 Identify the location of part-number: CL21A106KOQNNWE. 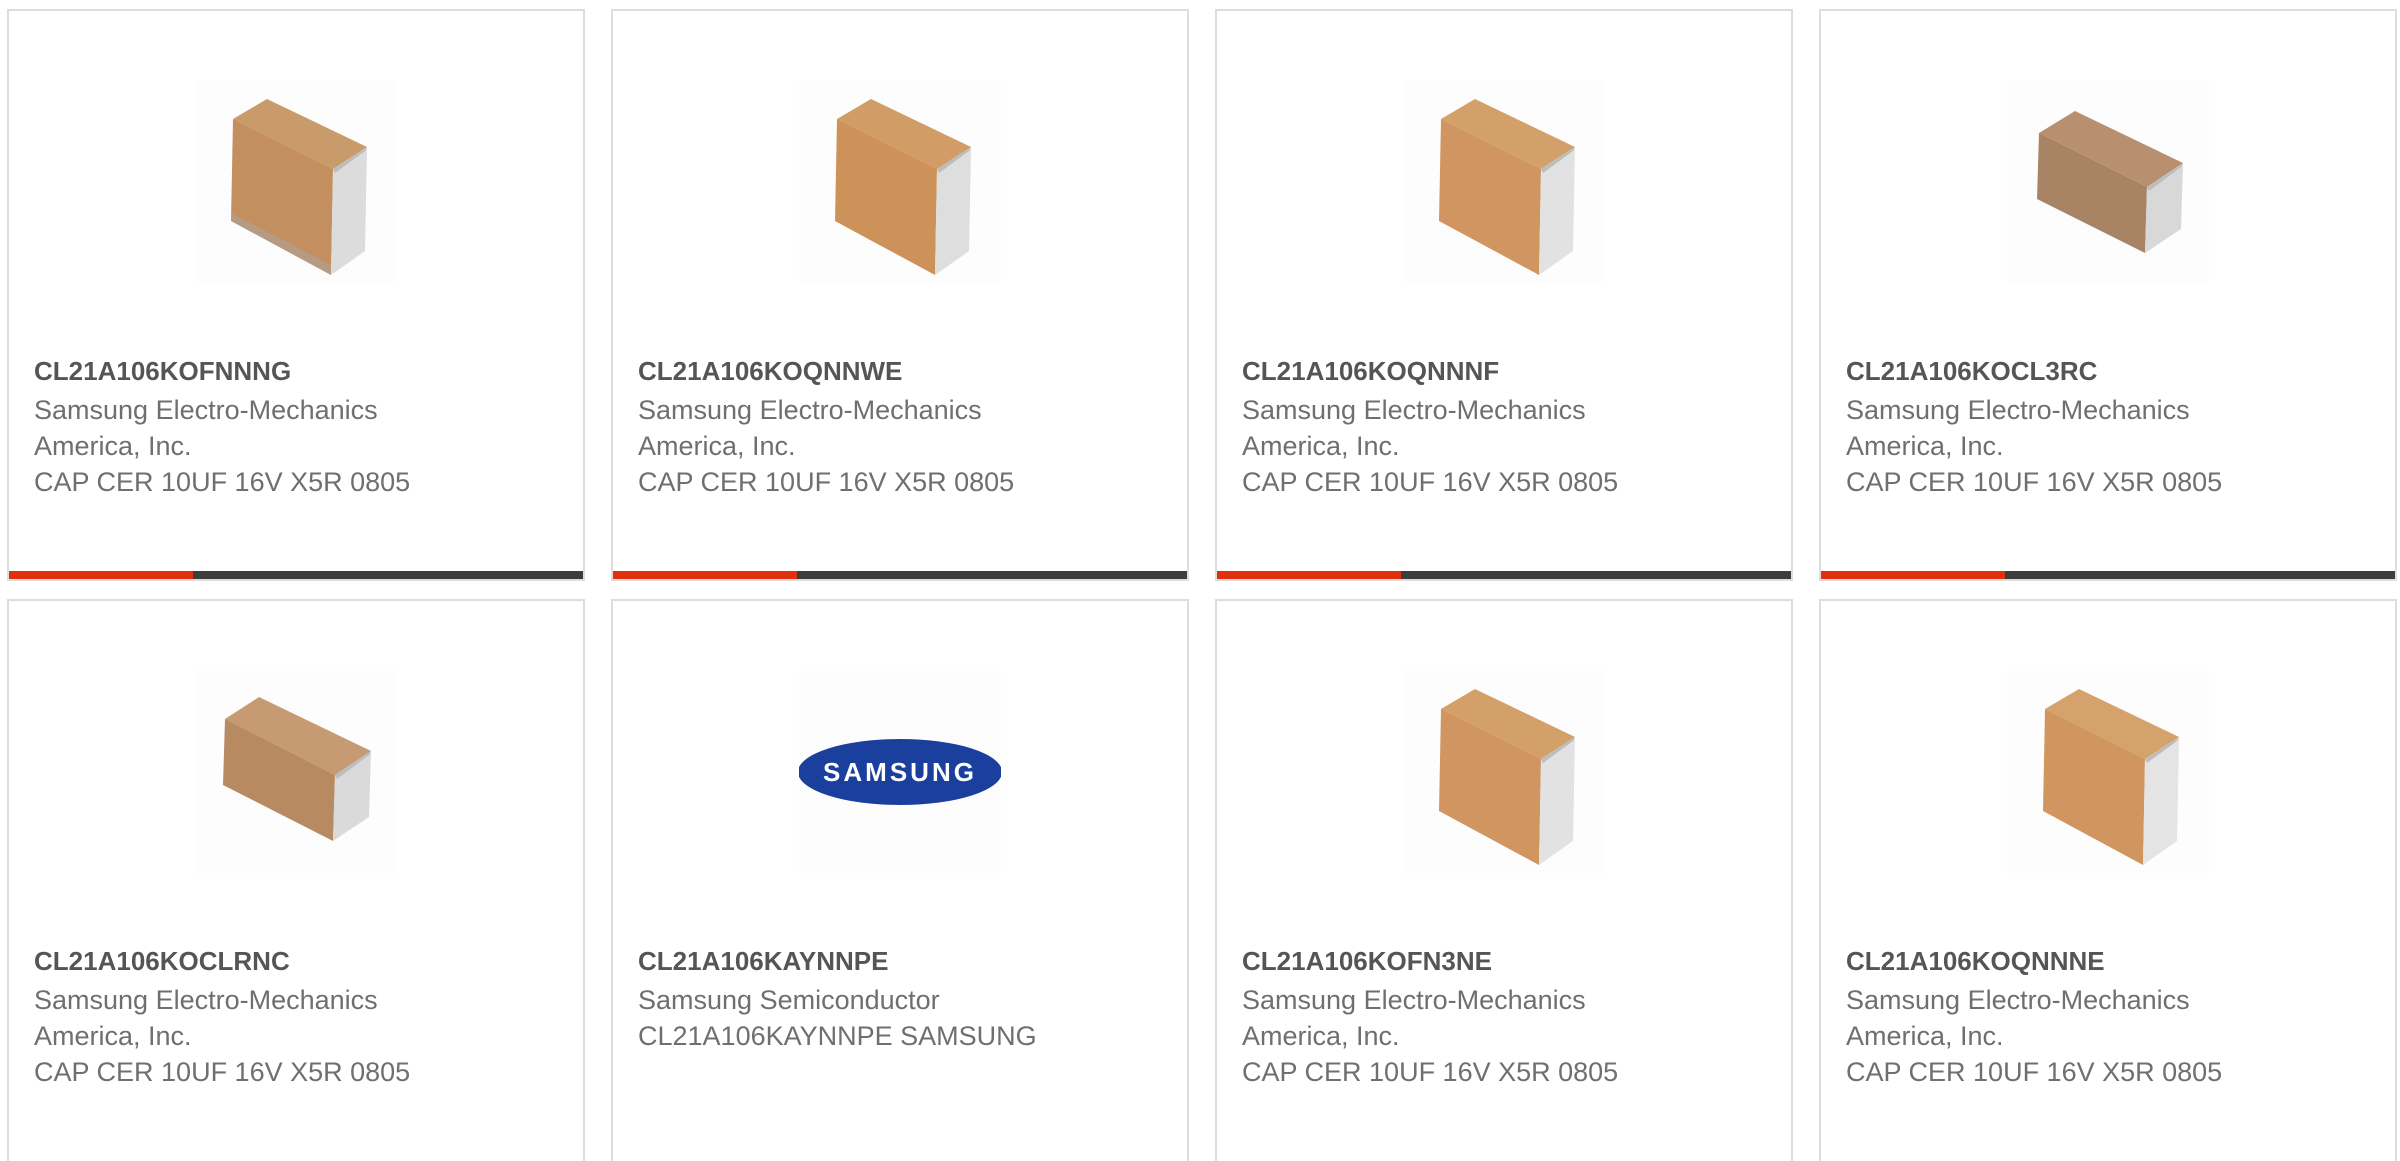
(770, 371).